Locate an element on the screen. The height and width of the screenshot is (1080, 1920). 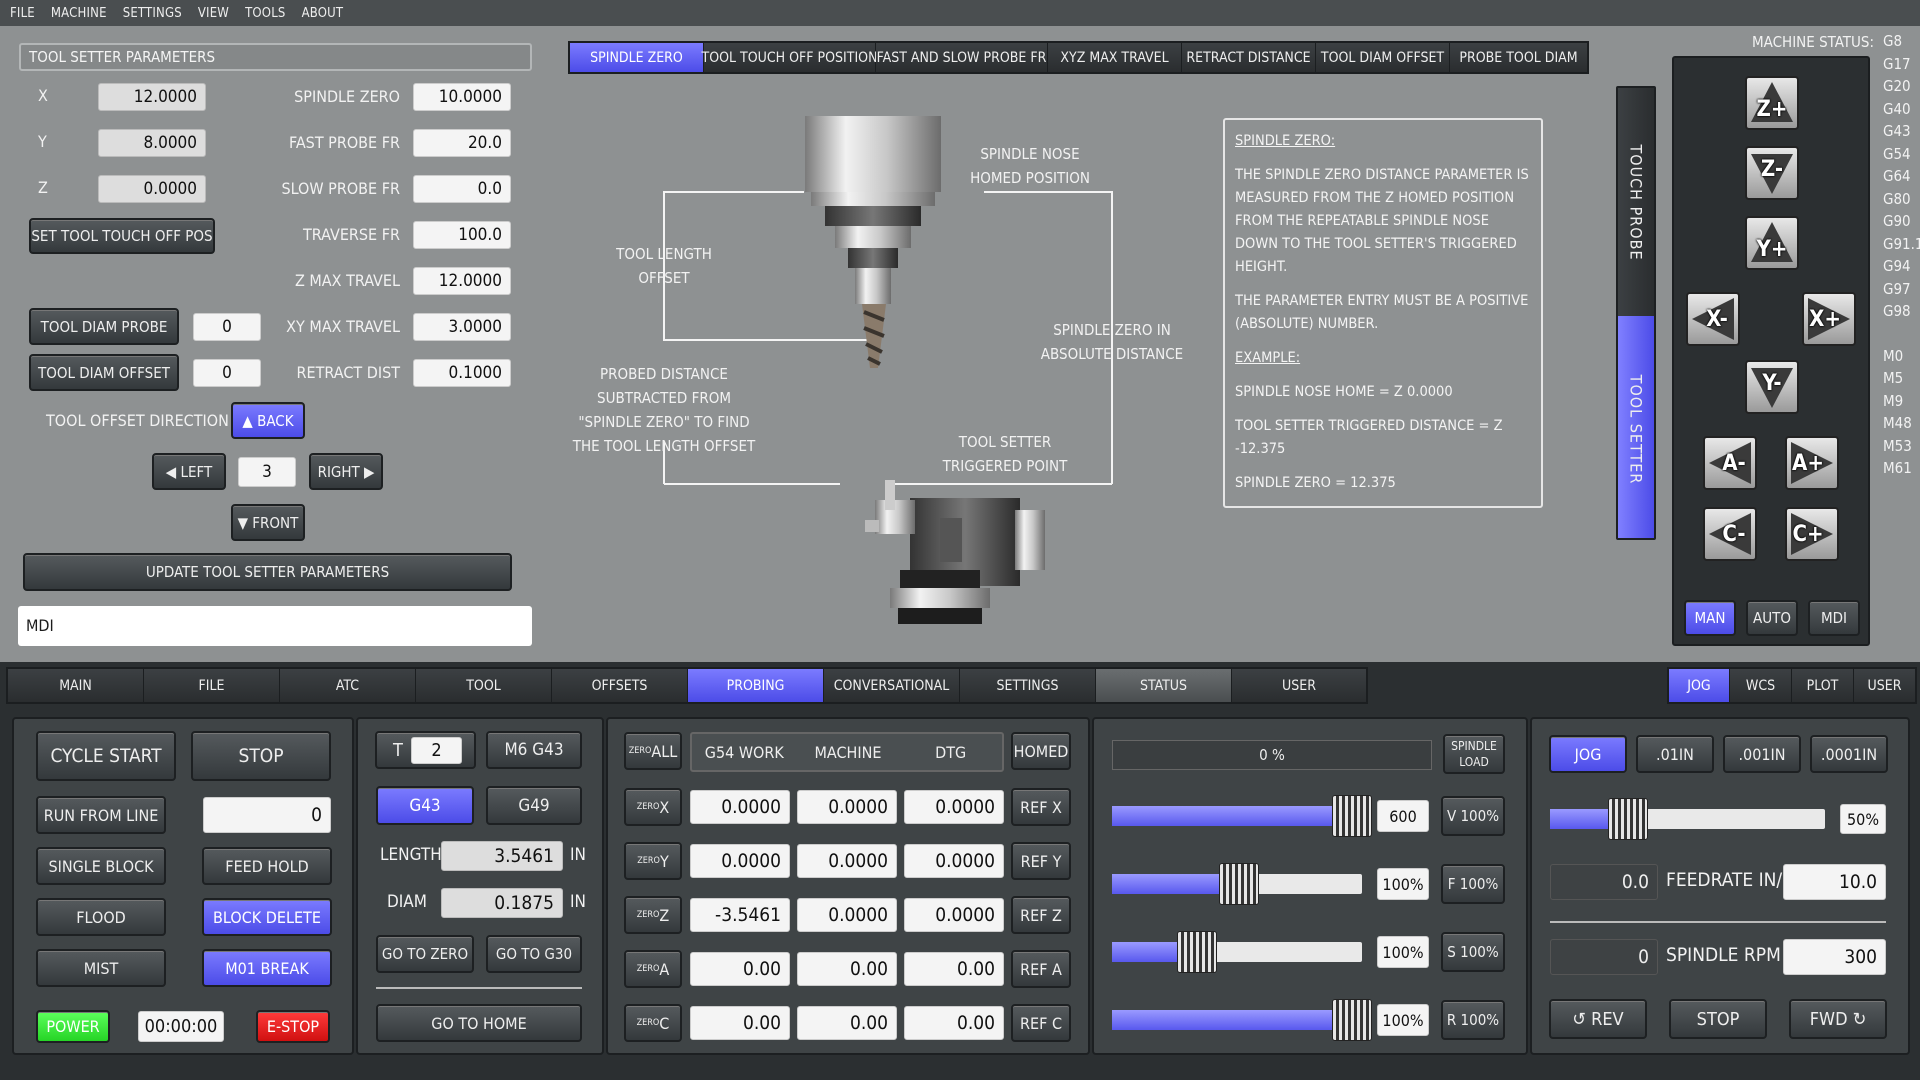
jog-z-plus-button: Z+ is located at coordinates (1772, 103).